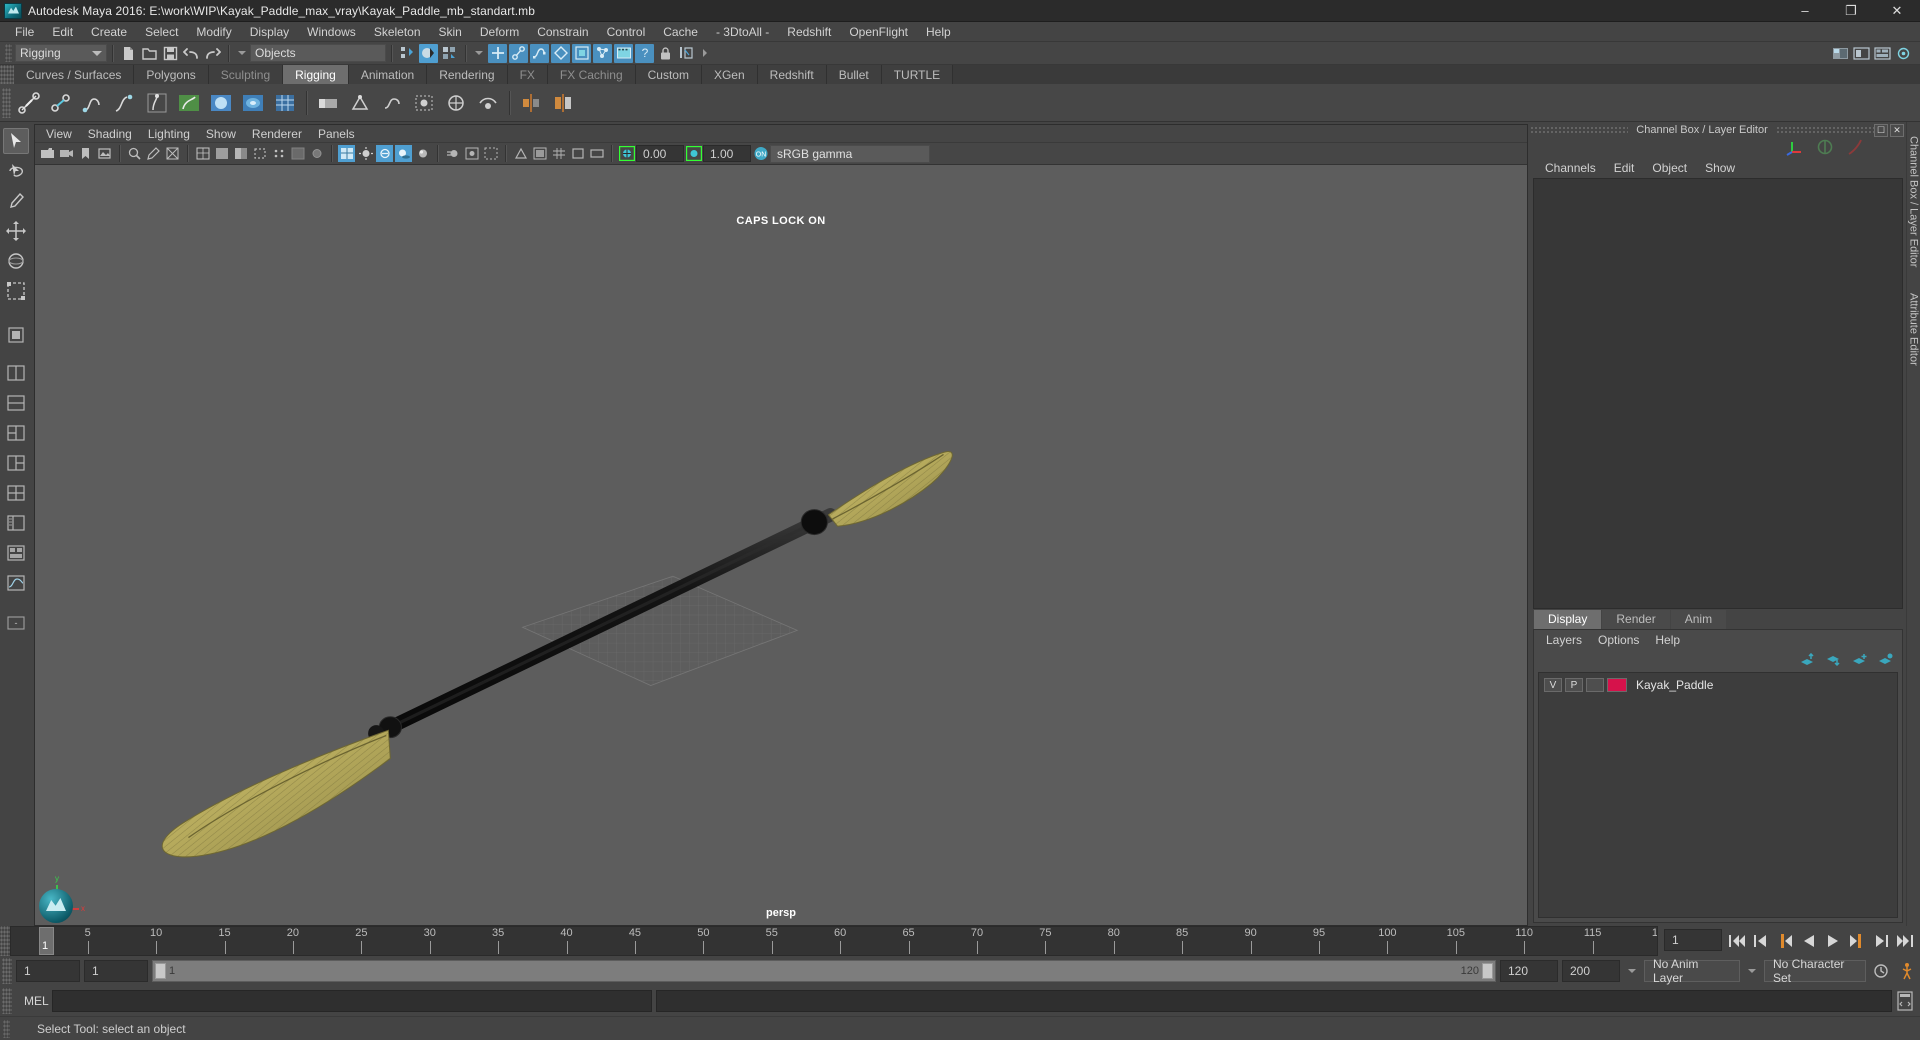 Image resolution: width=1920 pixels, height=1040 pixels. What do you see at coordinates (202, 153) in the screenshot?
I see `shading-wireframe-icon` at bounding box center [202, 153].